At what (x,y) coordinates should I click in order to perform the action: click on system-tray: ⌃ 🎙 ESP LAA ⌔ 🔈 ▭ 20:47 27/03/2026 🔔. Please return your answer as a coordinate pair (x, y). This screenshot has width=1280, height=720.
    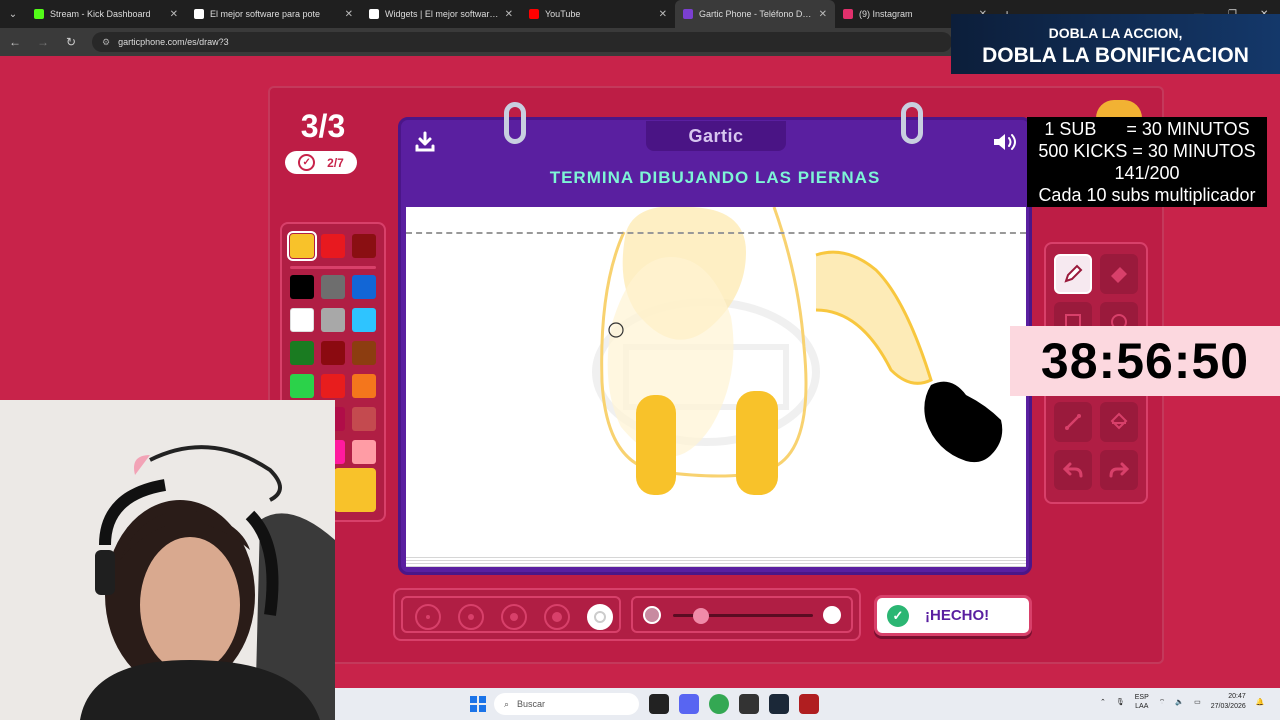
    Looking at the image, I should click on (1182, 702).